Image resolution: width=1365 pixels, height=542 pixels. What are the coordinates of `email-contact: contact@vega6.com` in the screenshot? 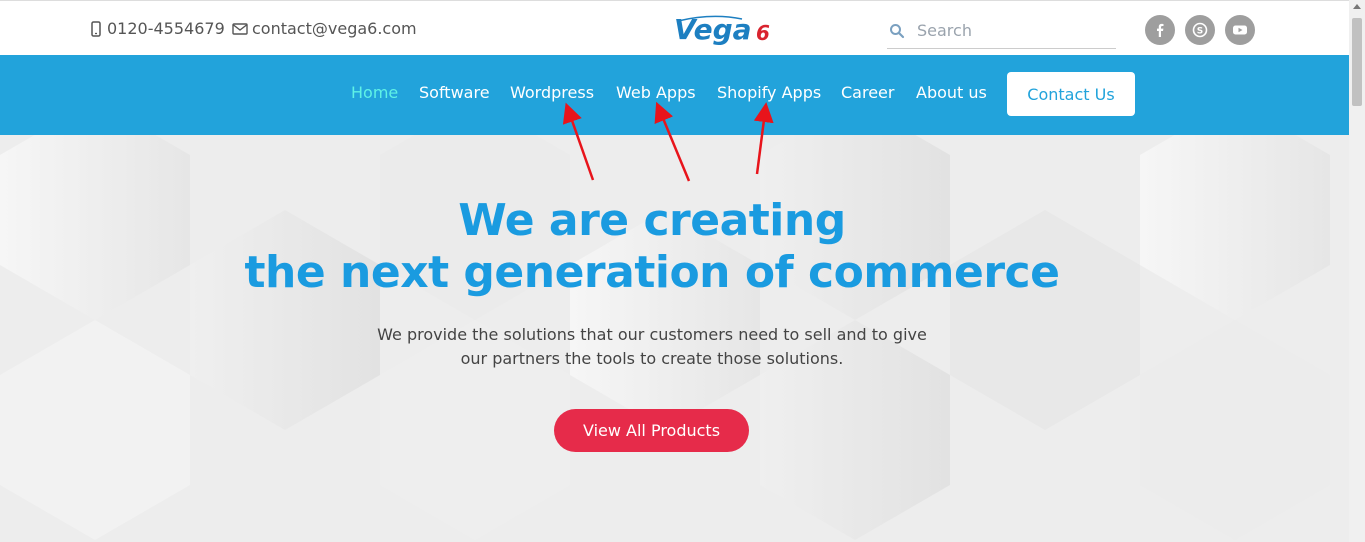 It's located at (324, 28).